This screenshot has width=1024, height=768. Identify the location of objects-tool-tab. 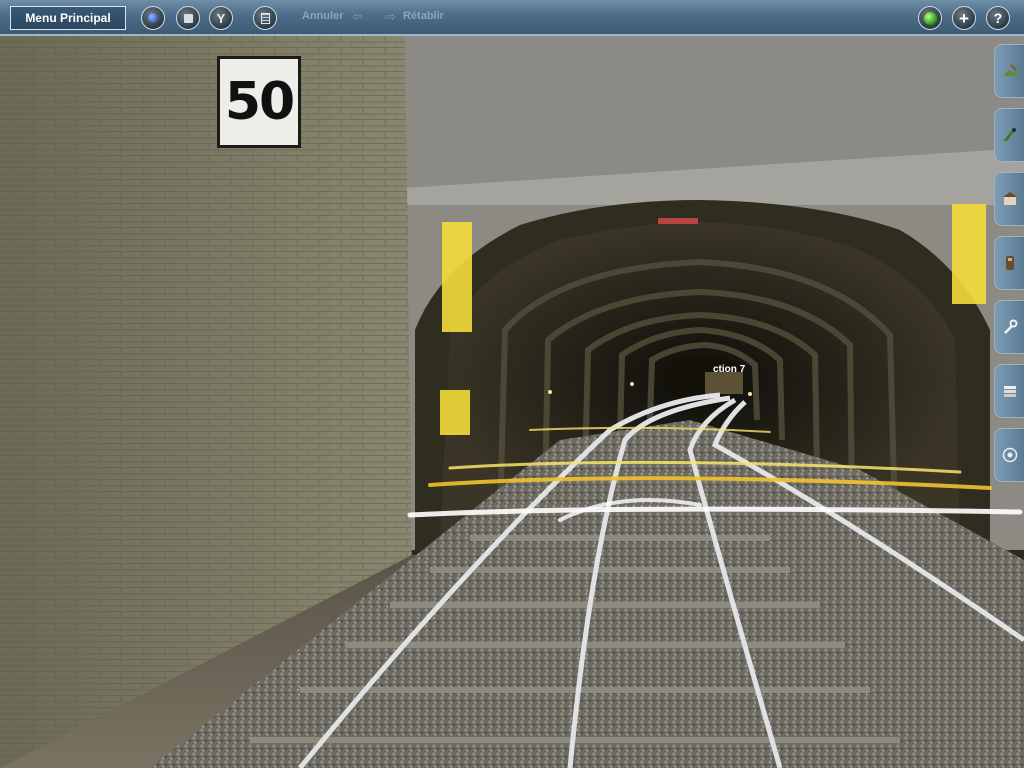
(1009, 199).